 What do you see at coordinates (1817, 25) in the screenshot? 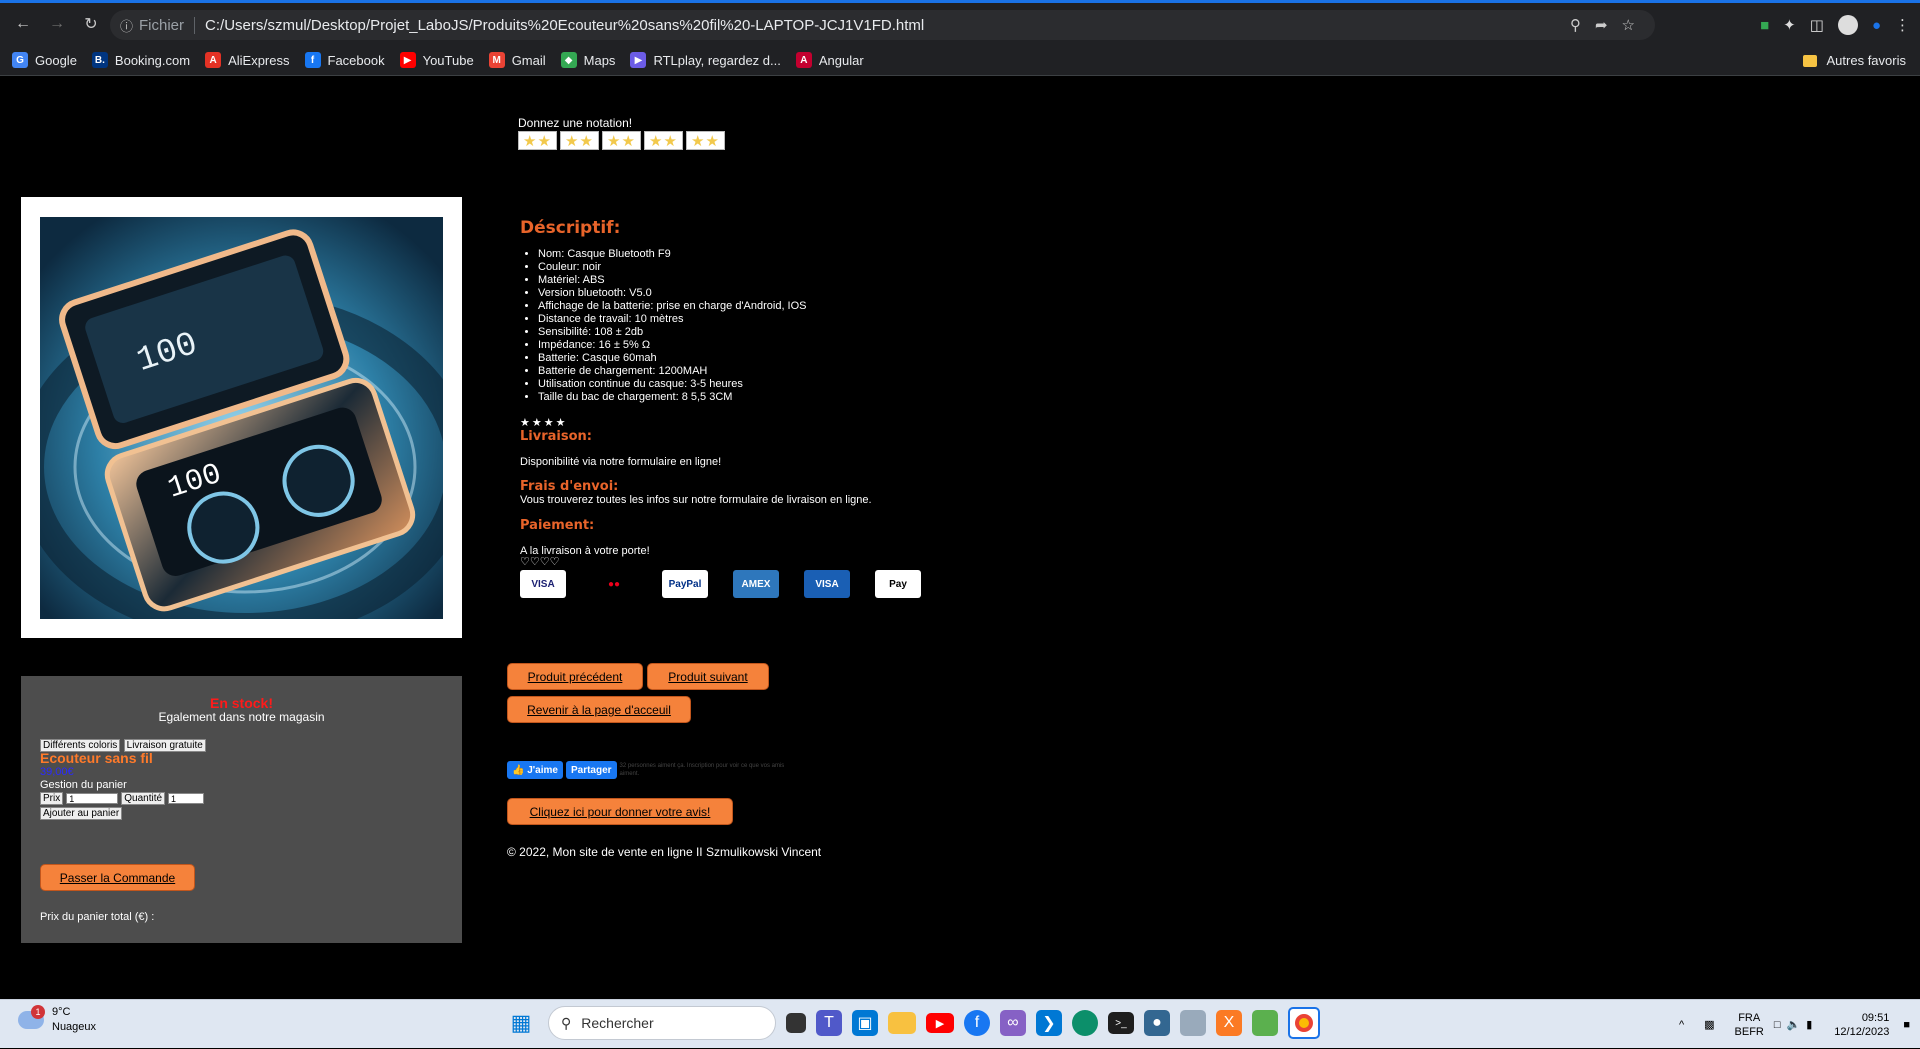
I see `sidepanel-icon: ◫` at bounding box center [1817, 25].